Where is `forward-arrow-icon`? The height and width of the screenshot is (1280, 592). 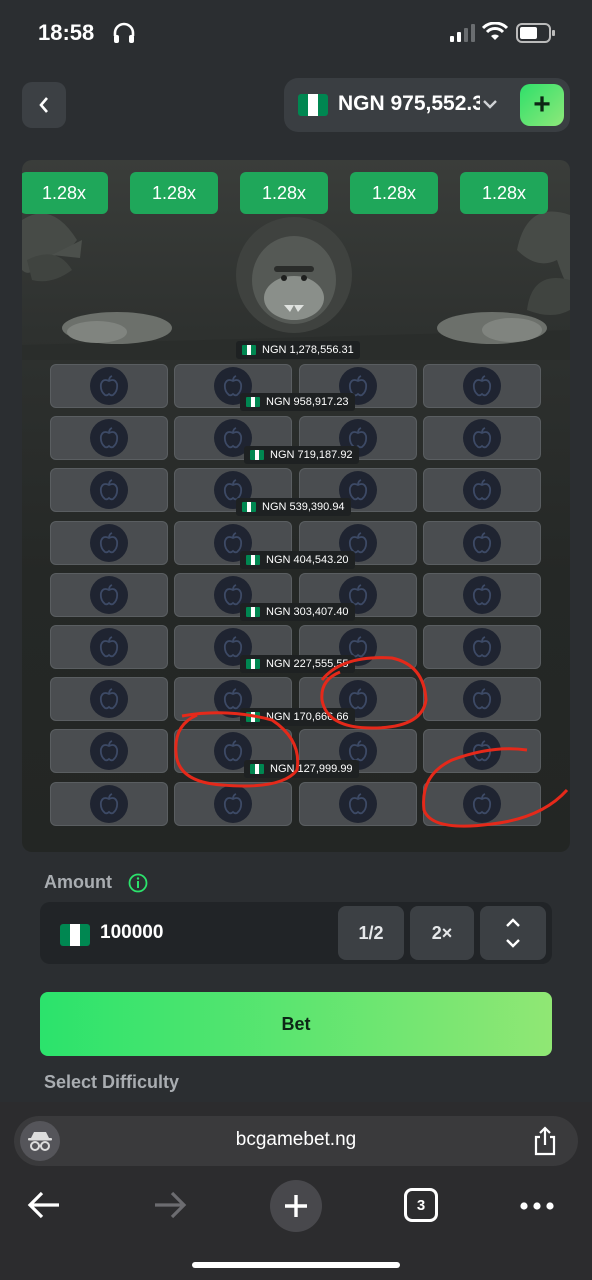
forward-arrow-icon is located at coordinates (170, 1205).